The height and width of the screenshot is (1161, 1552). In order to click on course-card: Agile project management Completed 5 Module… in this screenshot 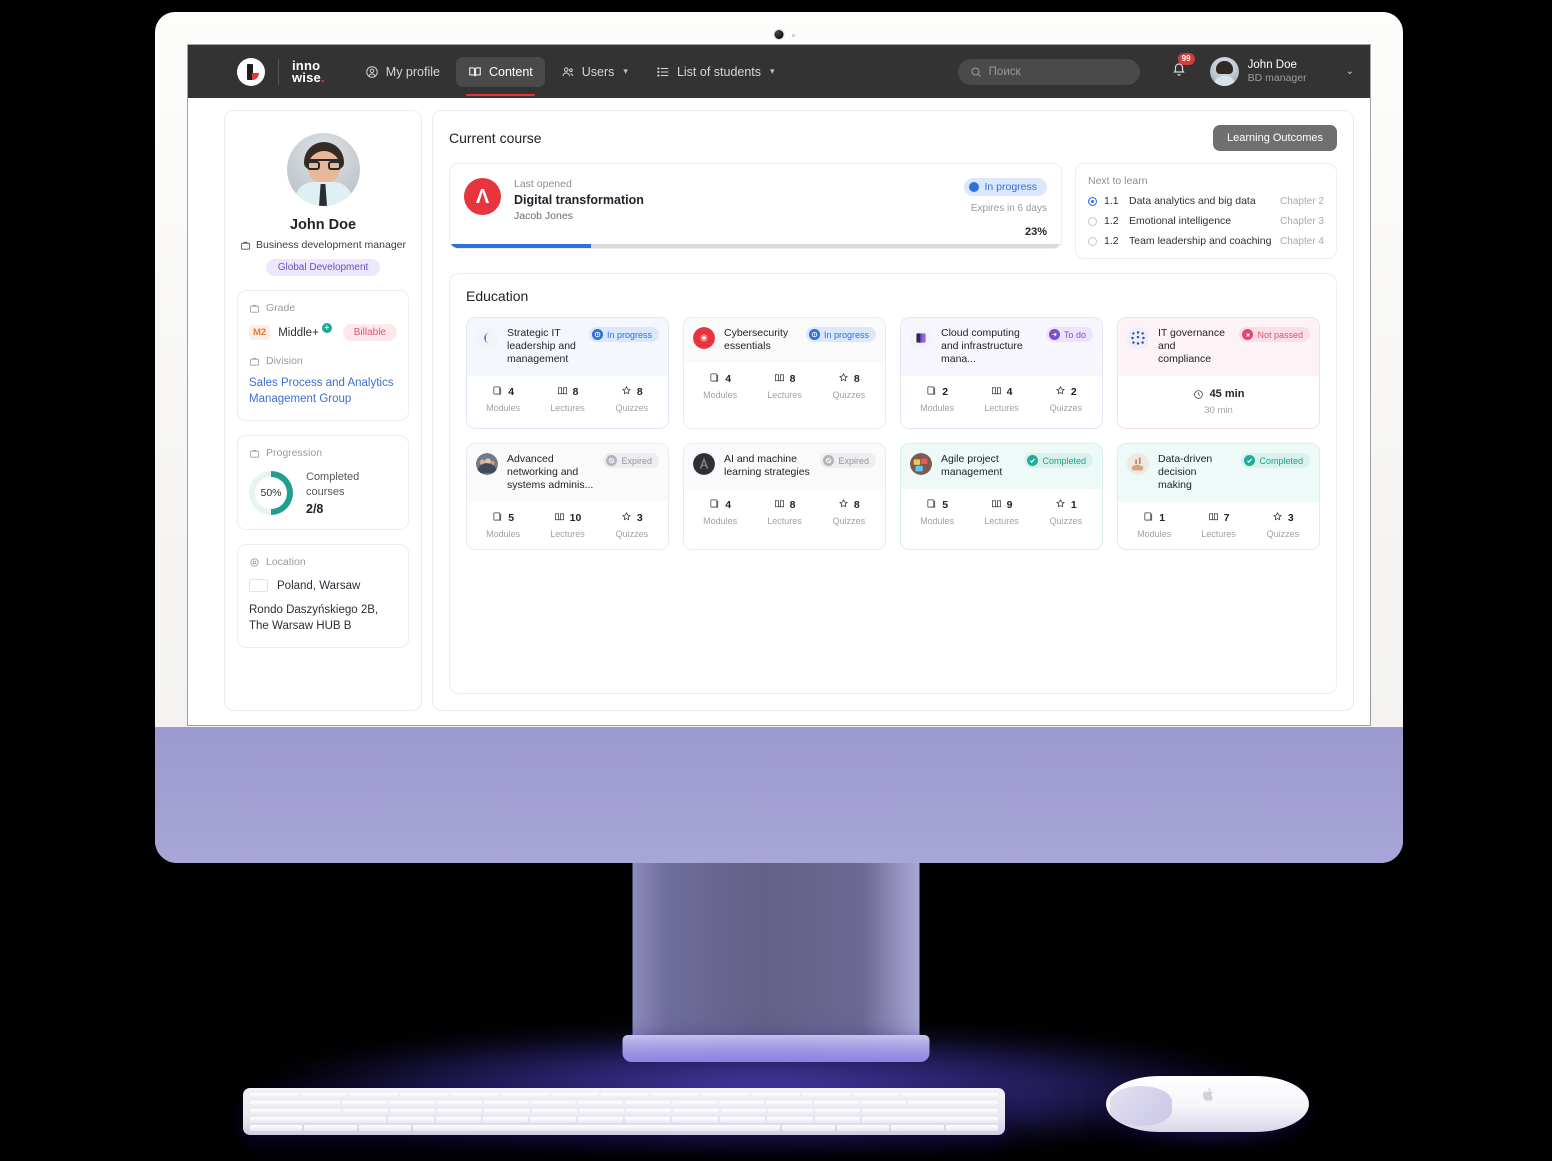, I will do `click(1001, 496)`.